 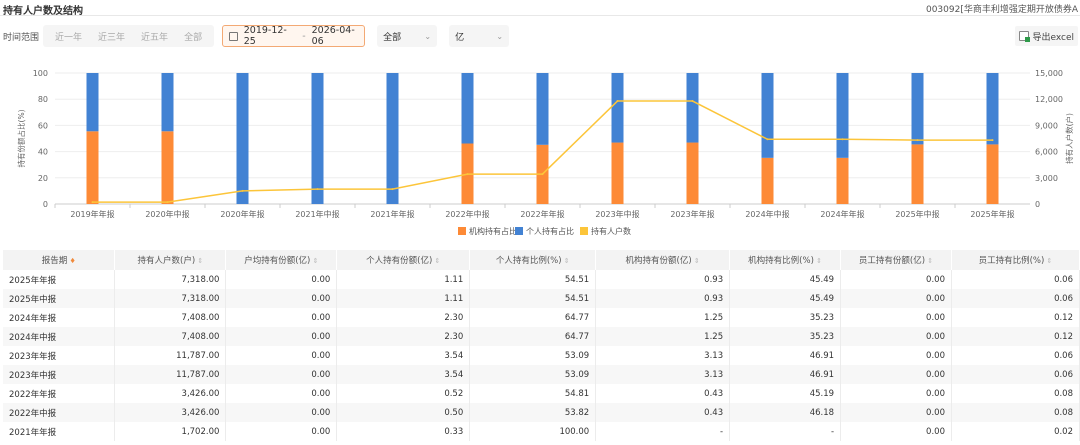 I want to click on table-cell: 1.25, so click(x=663, y=317).